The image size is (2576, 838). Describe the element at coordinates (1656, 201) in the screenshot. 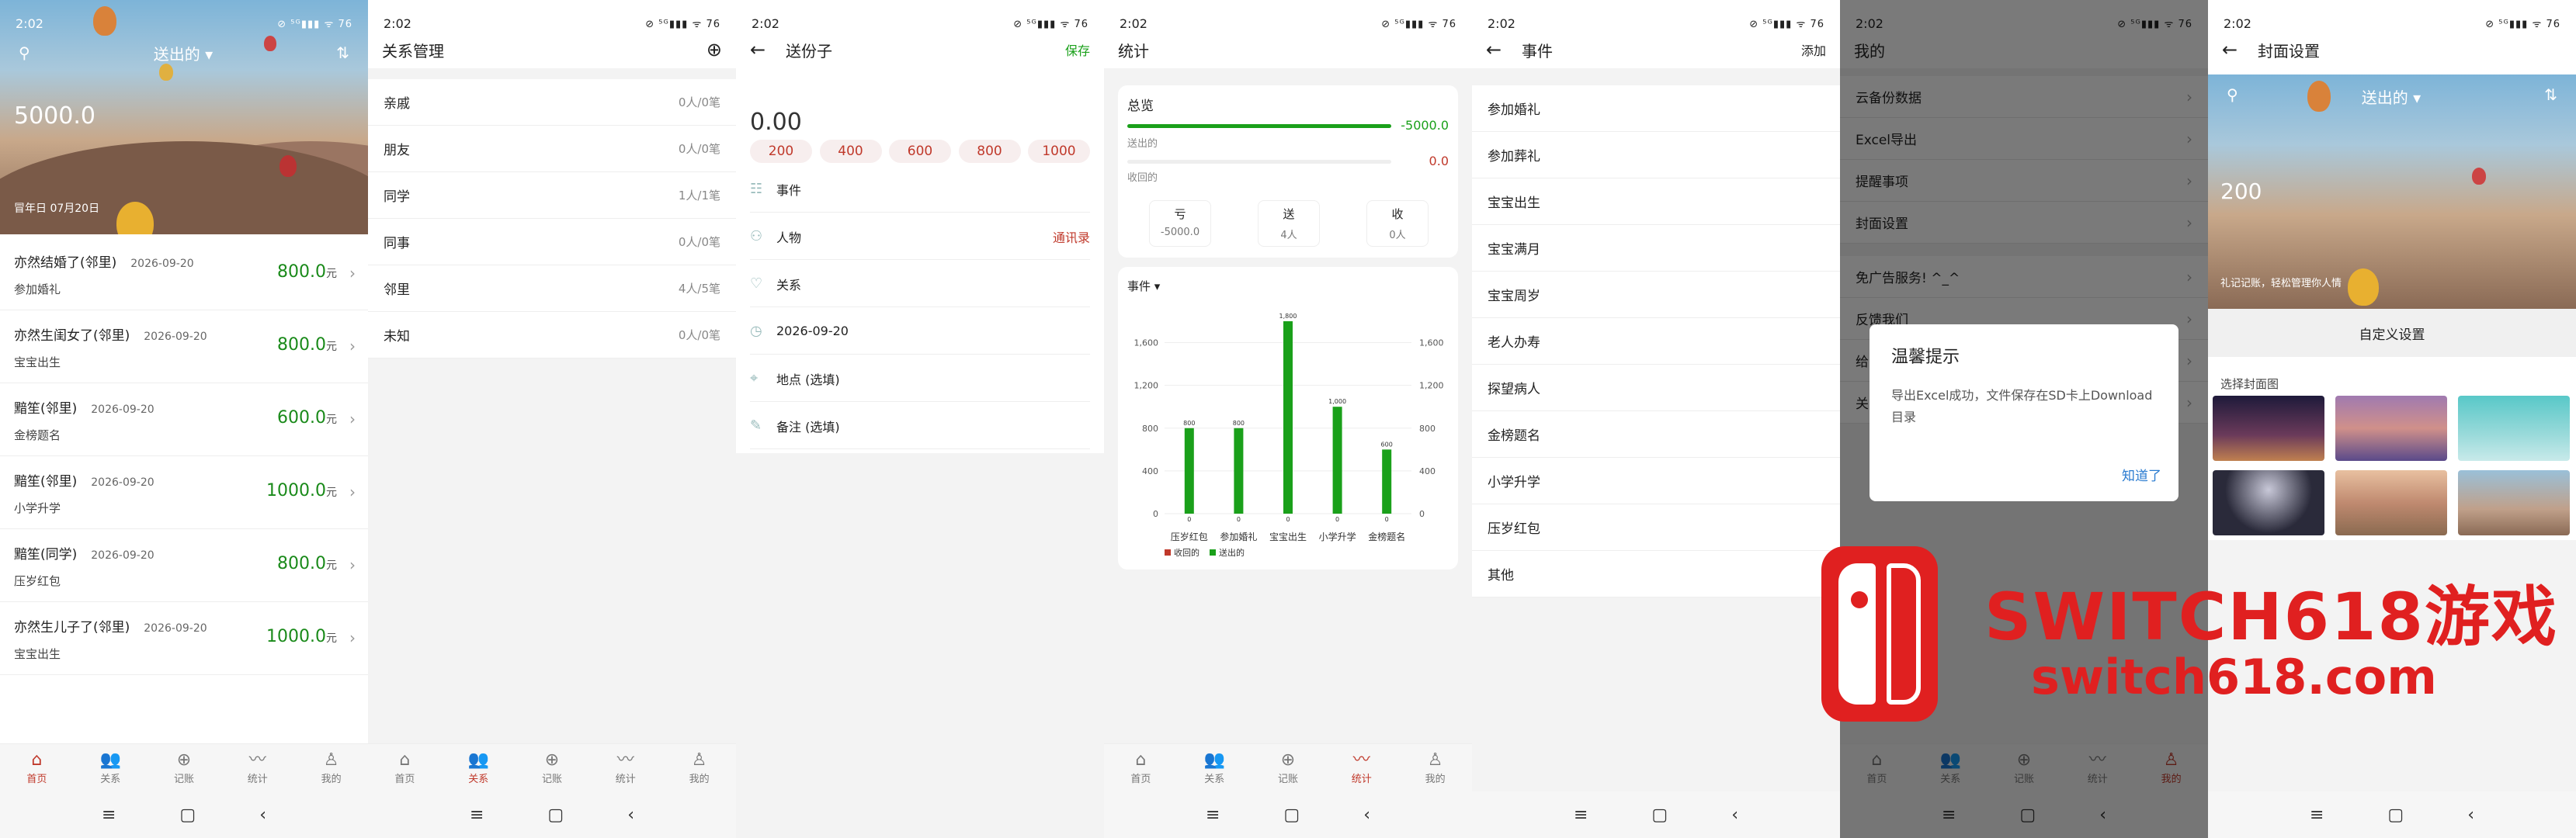

I see `event-item: 宝宝出生` at that location.